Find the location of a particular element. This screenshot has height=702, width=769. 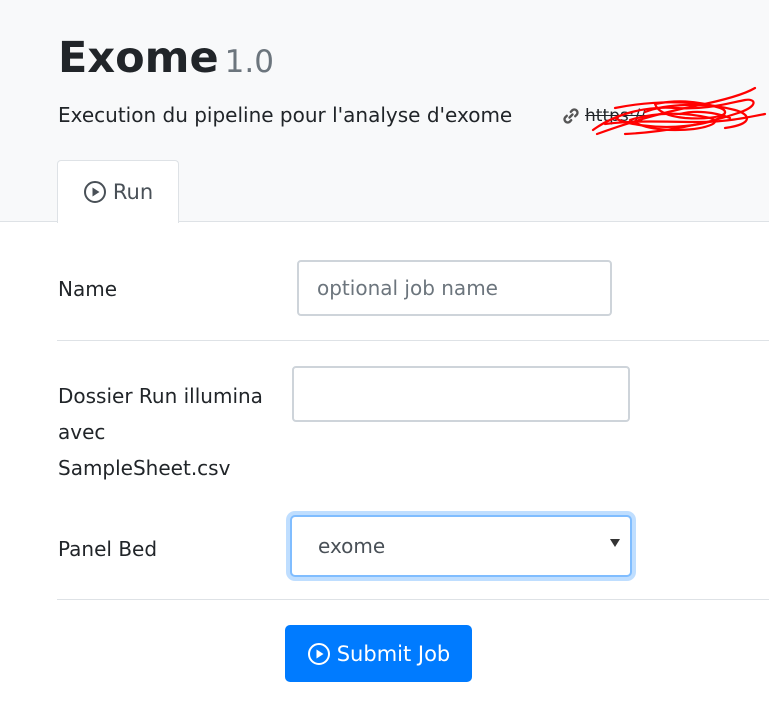

panel-bed-label: Panel Bed is located at coordinates (108, 549).